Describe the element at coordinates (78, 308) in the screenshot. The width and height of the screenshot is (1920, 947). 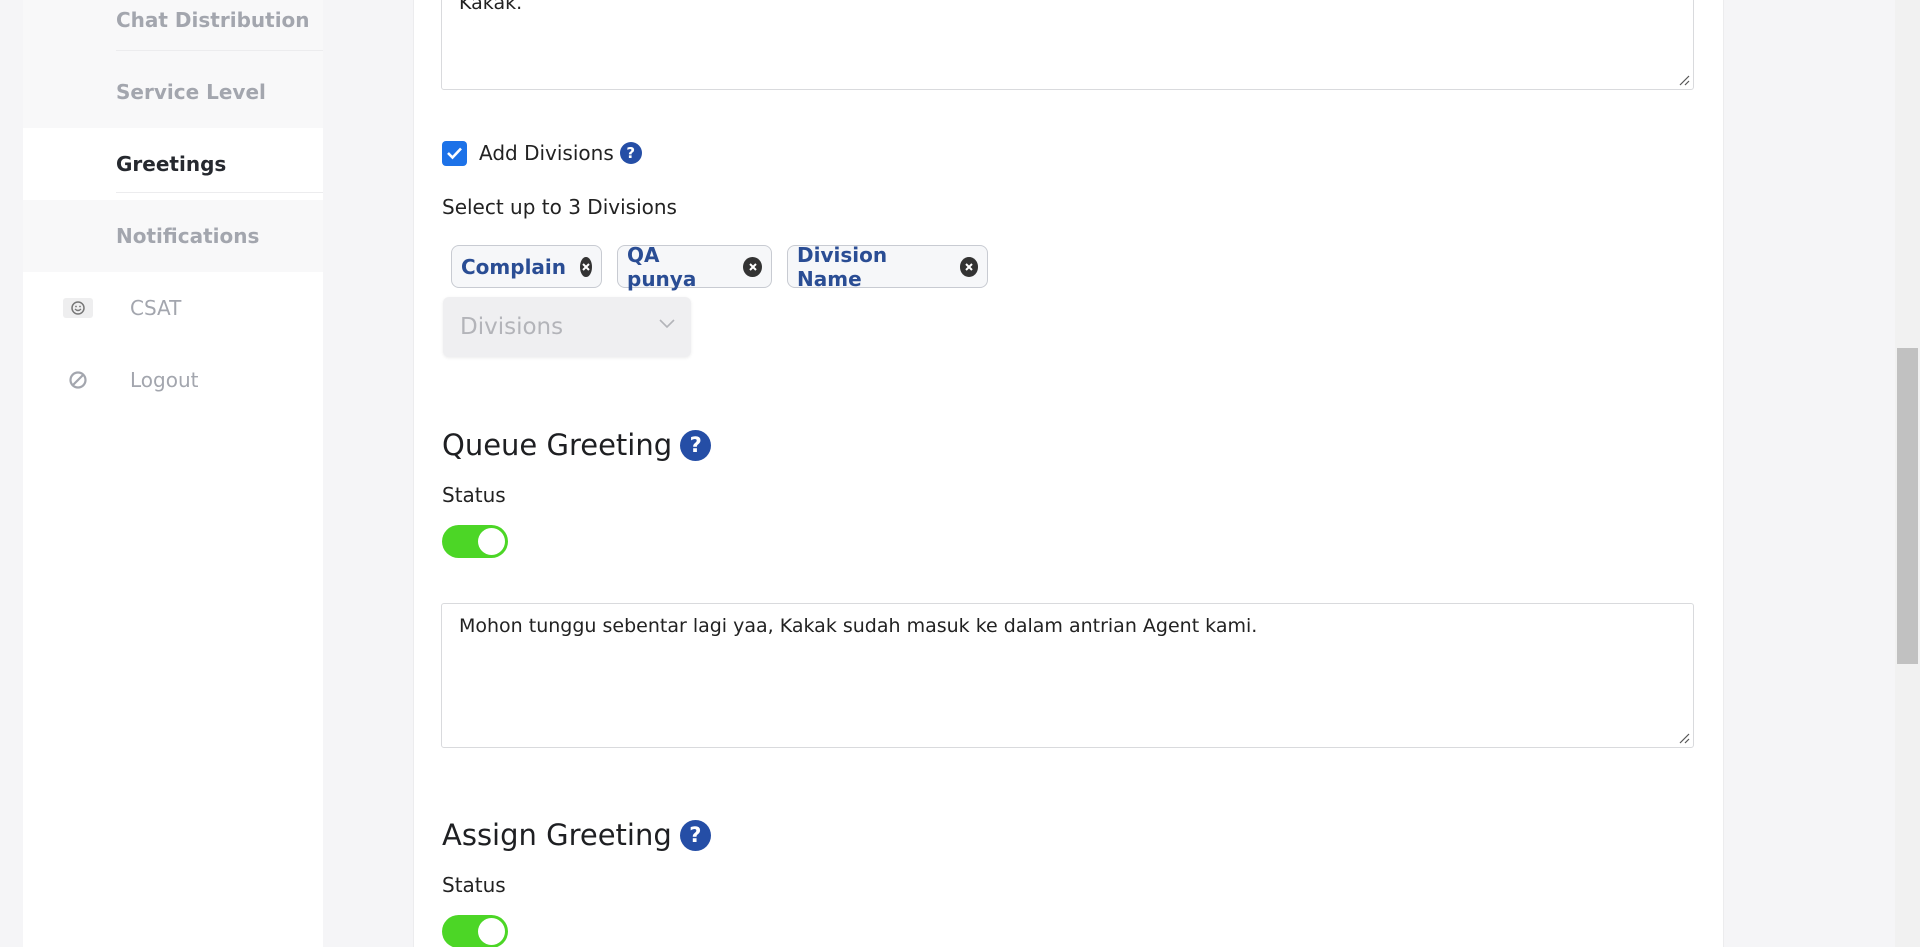
I see `smiley-icon` at that location.